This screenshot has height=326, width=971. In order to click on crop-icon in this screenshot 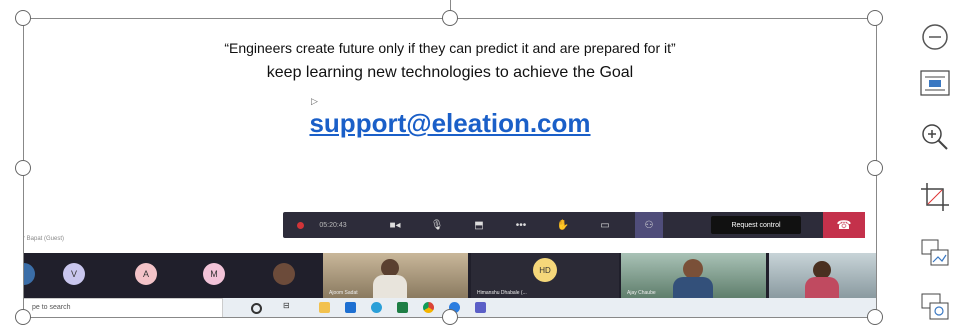, I will do `click(935, 197)`.